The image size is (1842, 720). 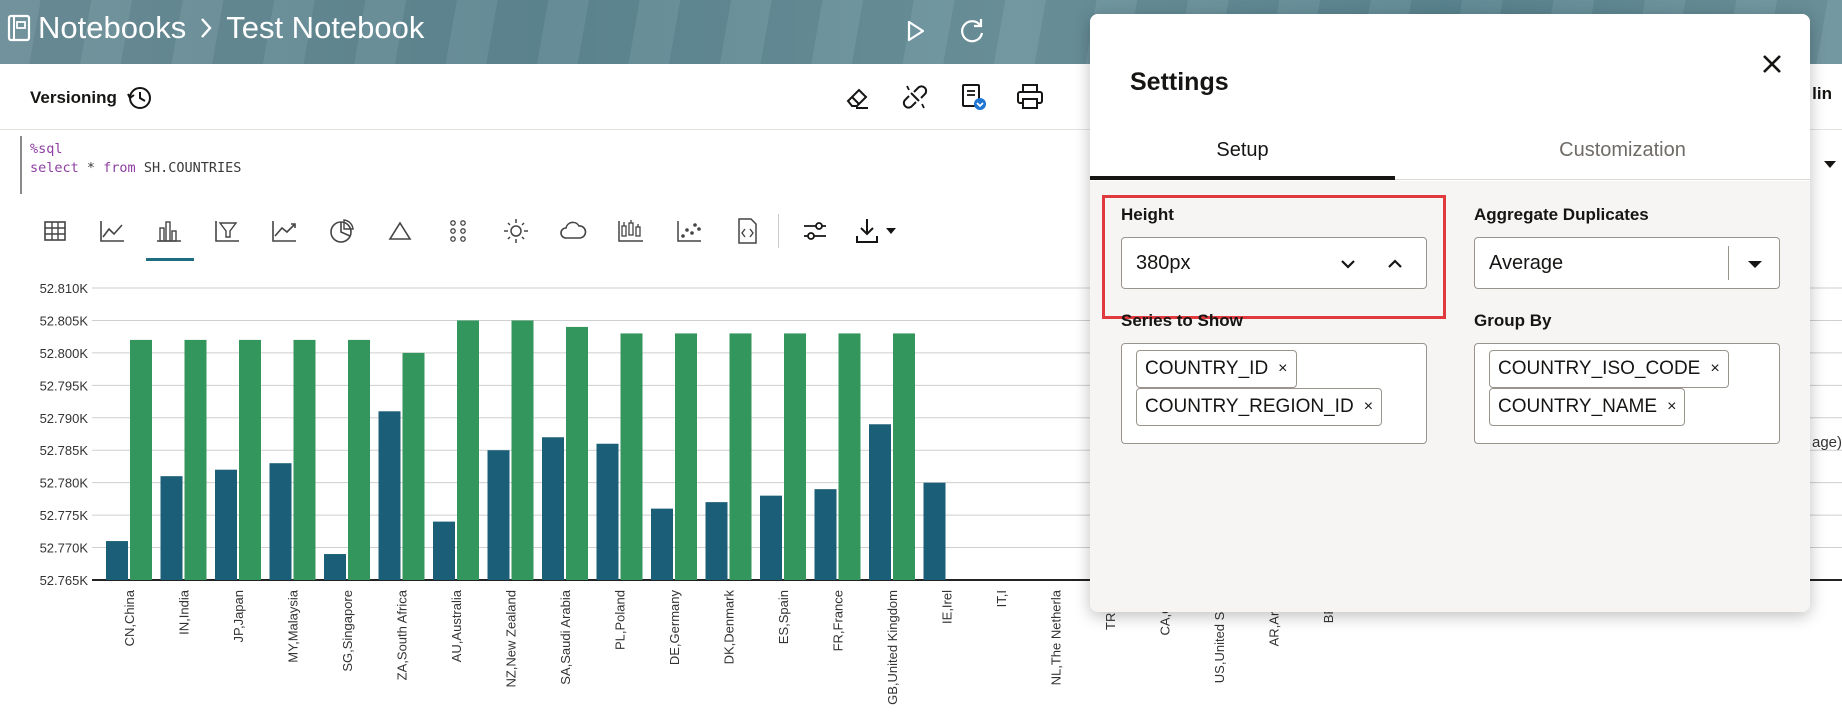 I want to click on sunburst-chart-icon, so click(x=516, y=231).